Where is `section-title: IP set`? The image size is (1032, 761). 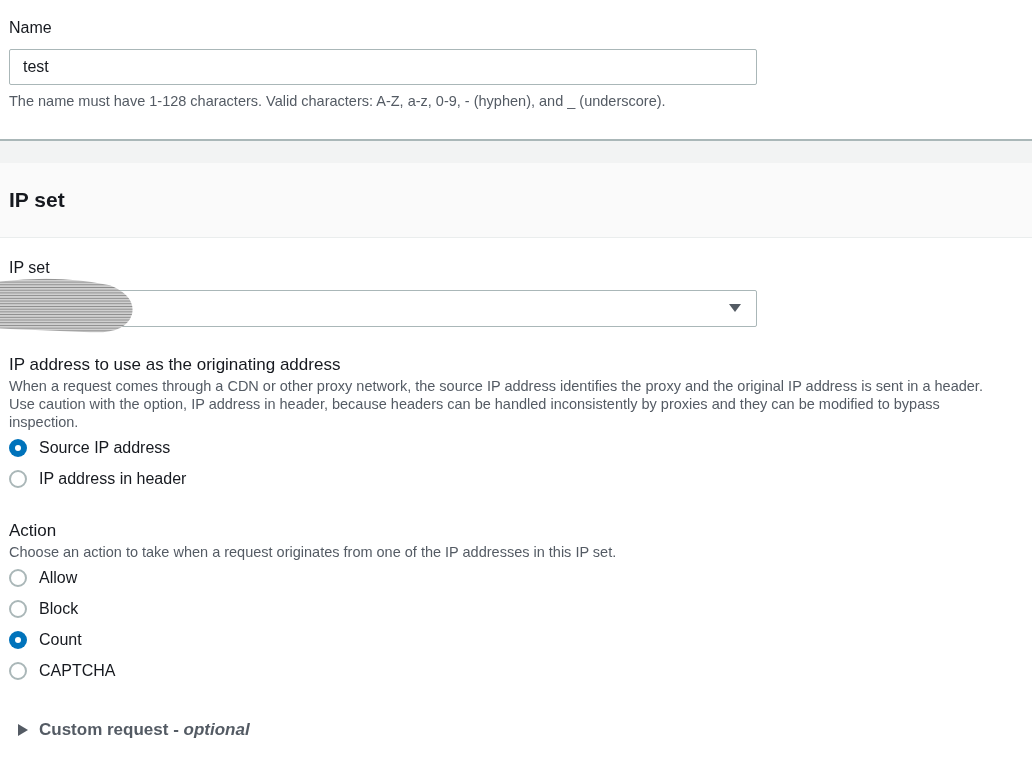
section-title: IP set is located at coordinates (37, 200).